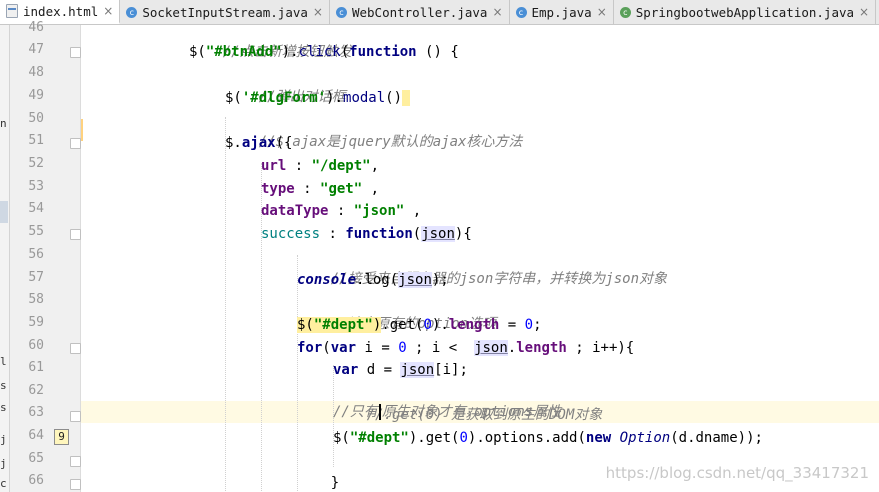 This screenshot has height=492, width=879. What do you see at coordinates (343, 325) in the screenshot?
I see `string-literal: "#dept"` at bounding box center [343, 325].